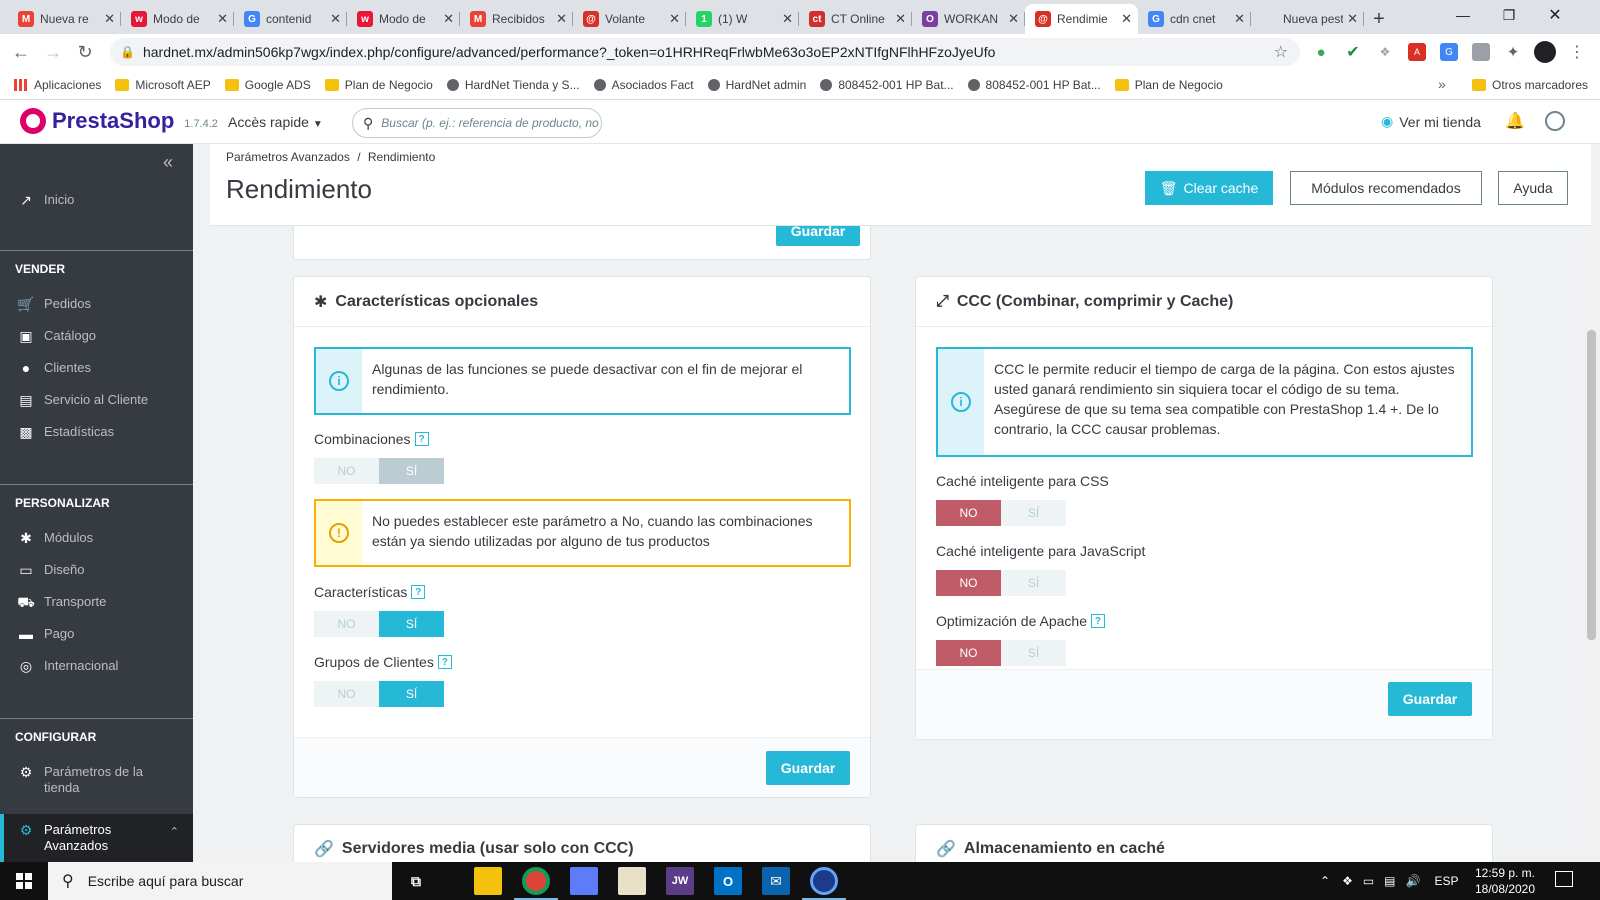 The width and height of the screenshot is (1600, 900). What do you see at coordinates (1413, 881) in the screenshot?
I see `volume-icon: 🔊` at bounding box center [1413, 881].